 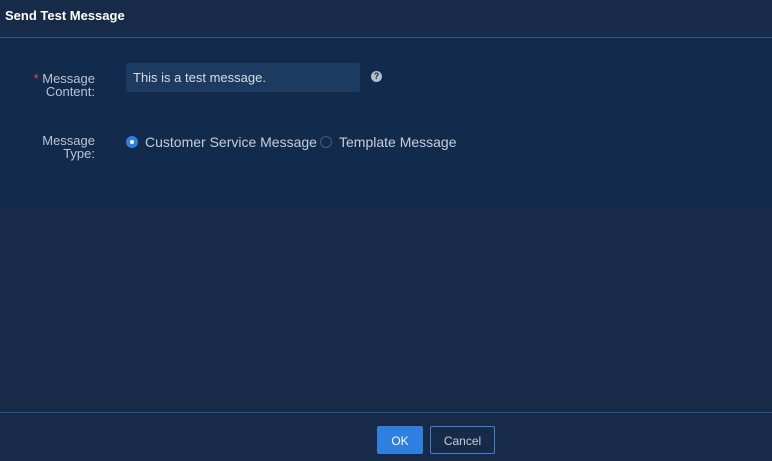 I want to click on cancel-button: Cancel, so click(x=462, y=440).